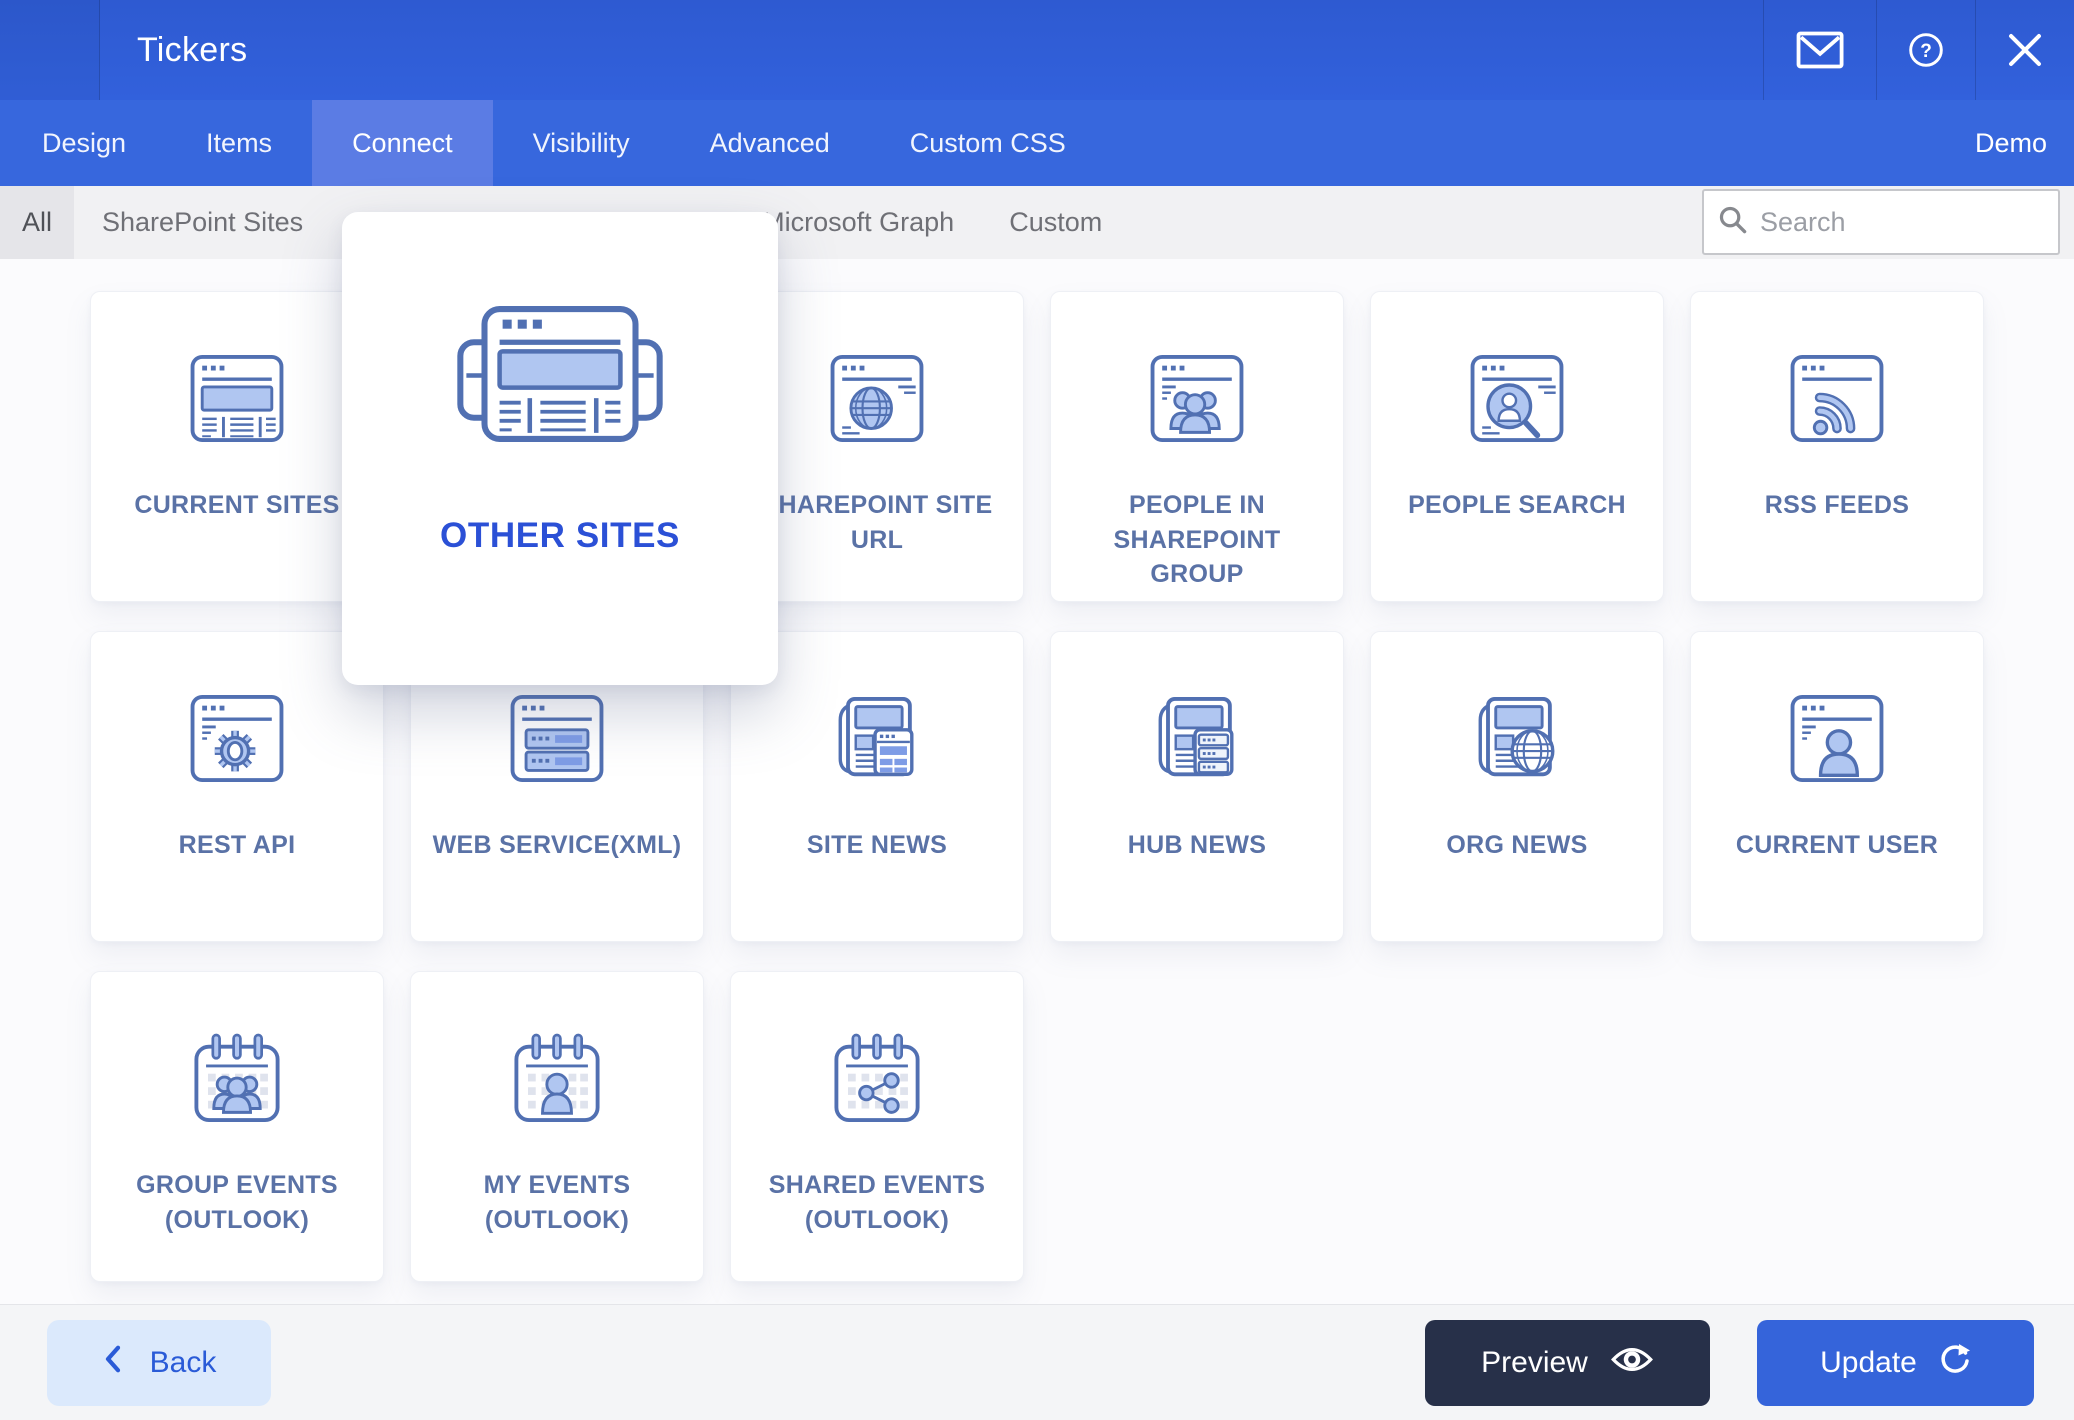 The height and width of the screenshot is (1420, 2074). I want to click on browser-gear-icon, so click(237, 739).